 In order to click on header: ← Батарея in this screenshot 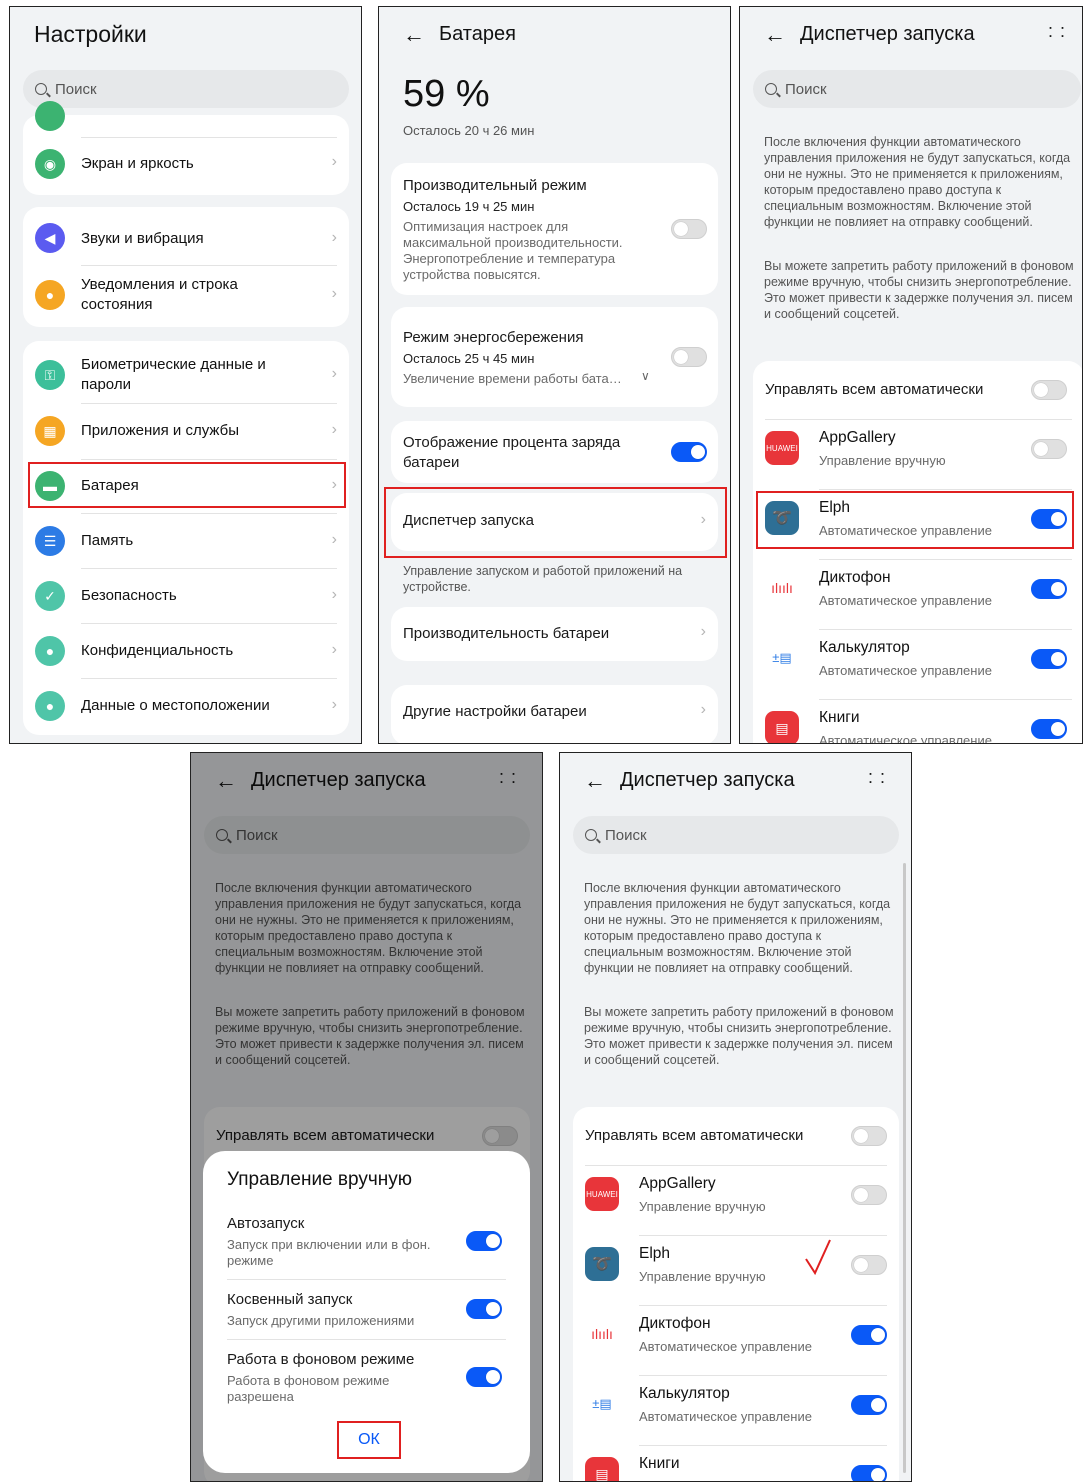, I will do `click(459, 34)`.